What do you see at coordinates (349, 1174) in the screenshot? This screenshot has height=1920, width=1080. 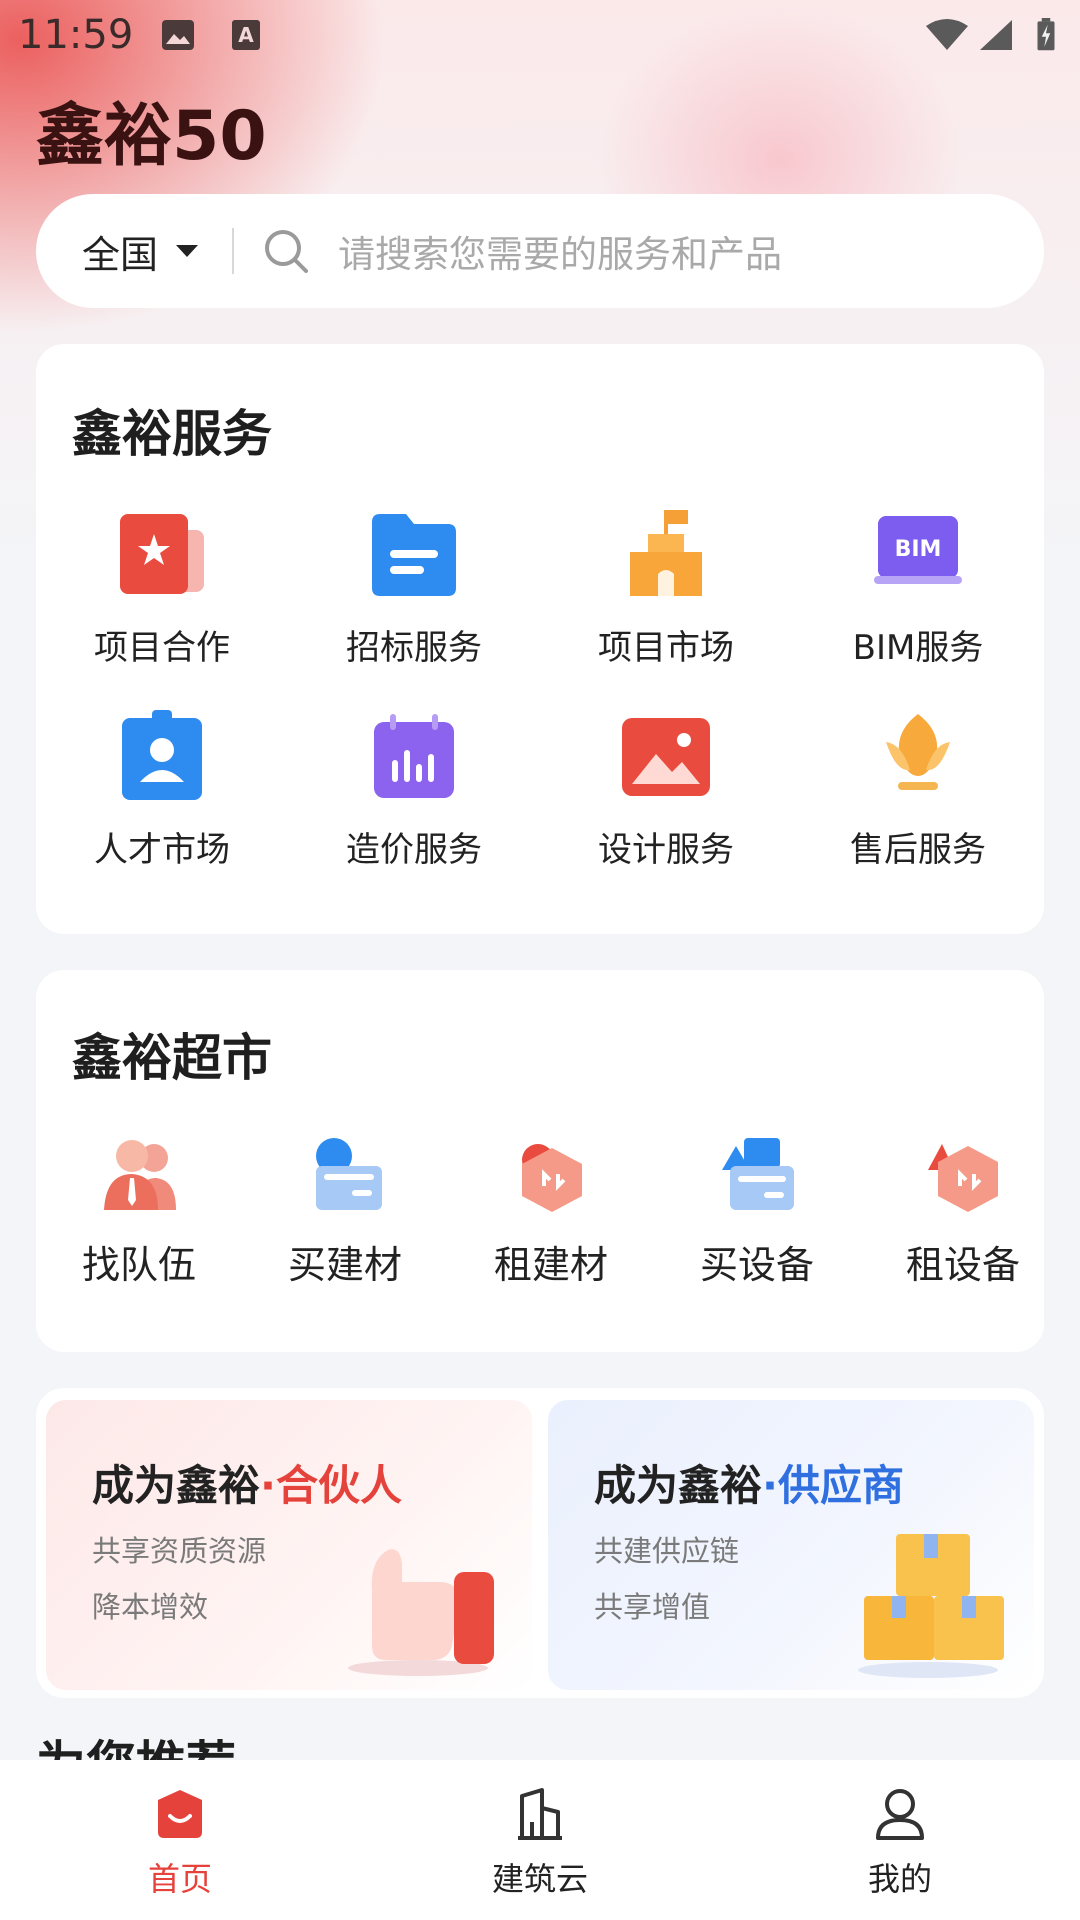 I see `buy-material-icon` at bounding box center [349, 1174].